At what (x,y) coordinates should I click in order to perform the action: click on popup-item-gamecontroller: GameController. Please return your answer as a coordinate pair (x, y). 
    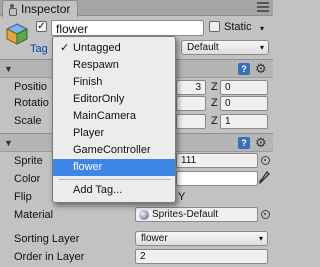
    Looking at the image, I should click on (114, 150).